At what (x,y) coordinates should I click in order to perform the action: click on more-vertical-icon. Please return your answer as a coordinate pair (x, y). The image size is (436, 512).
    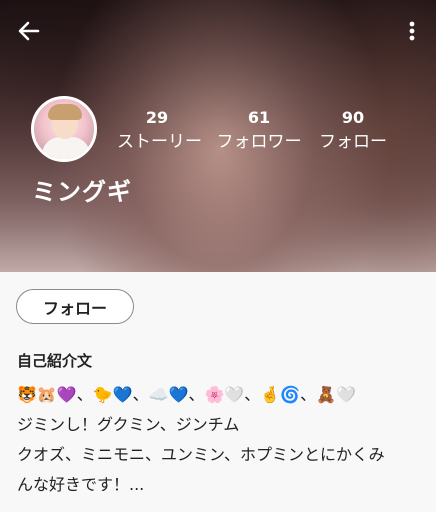
    Looking at the image, I should click on (412, 31).